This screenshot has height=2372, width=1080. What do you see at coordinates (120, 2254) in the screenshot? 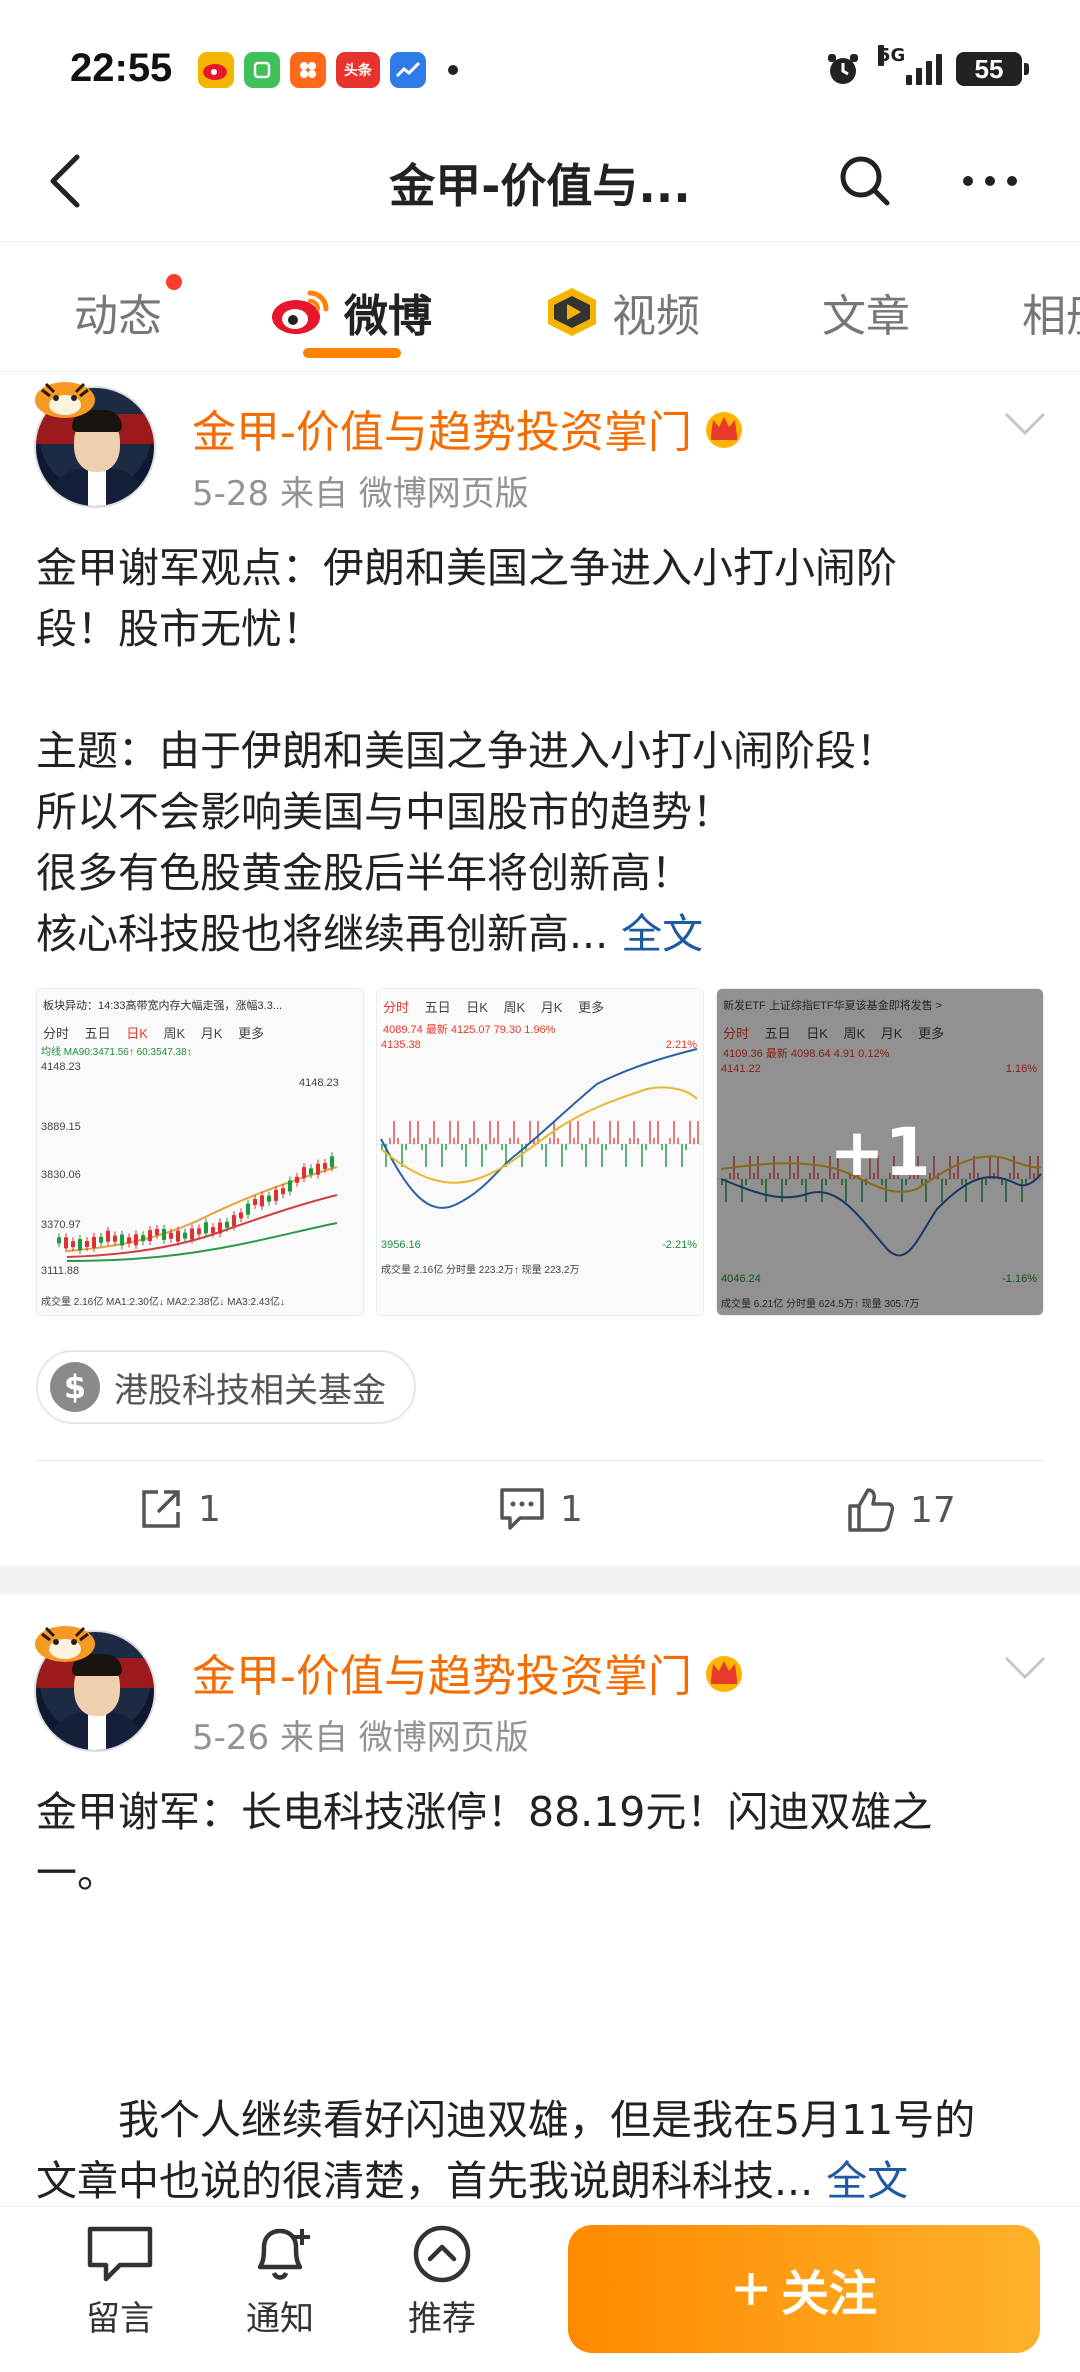
I see `message-icon` at bounding box center [120, 2254].